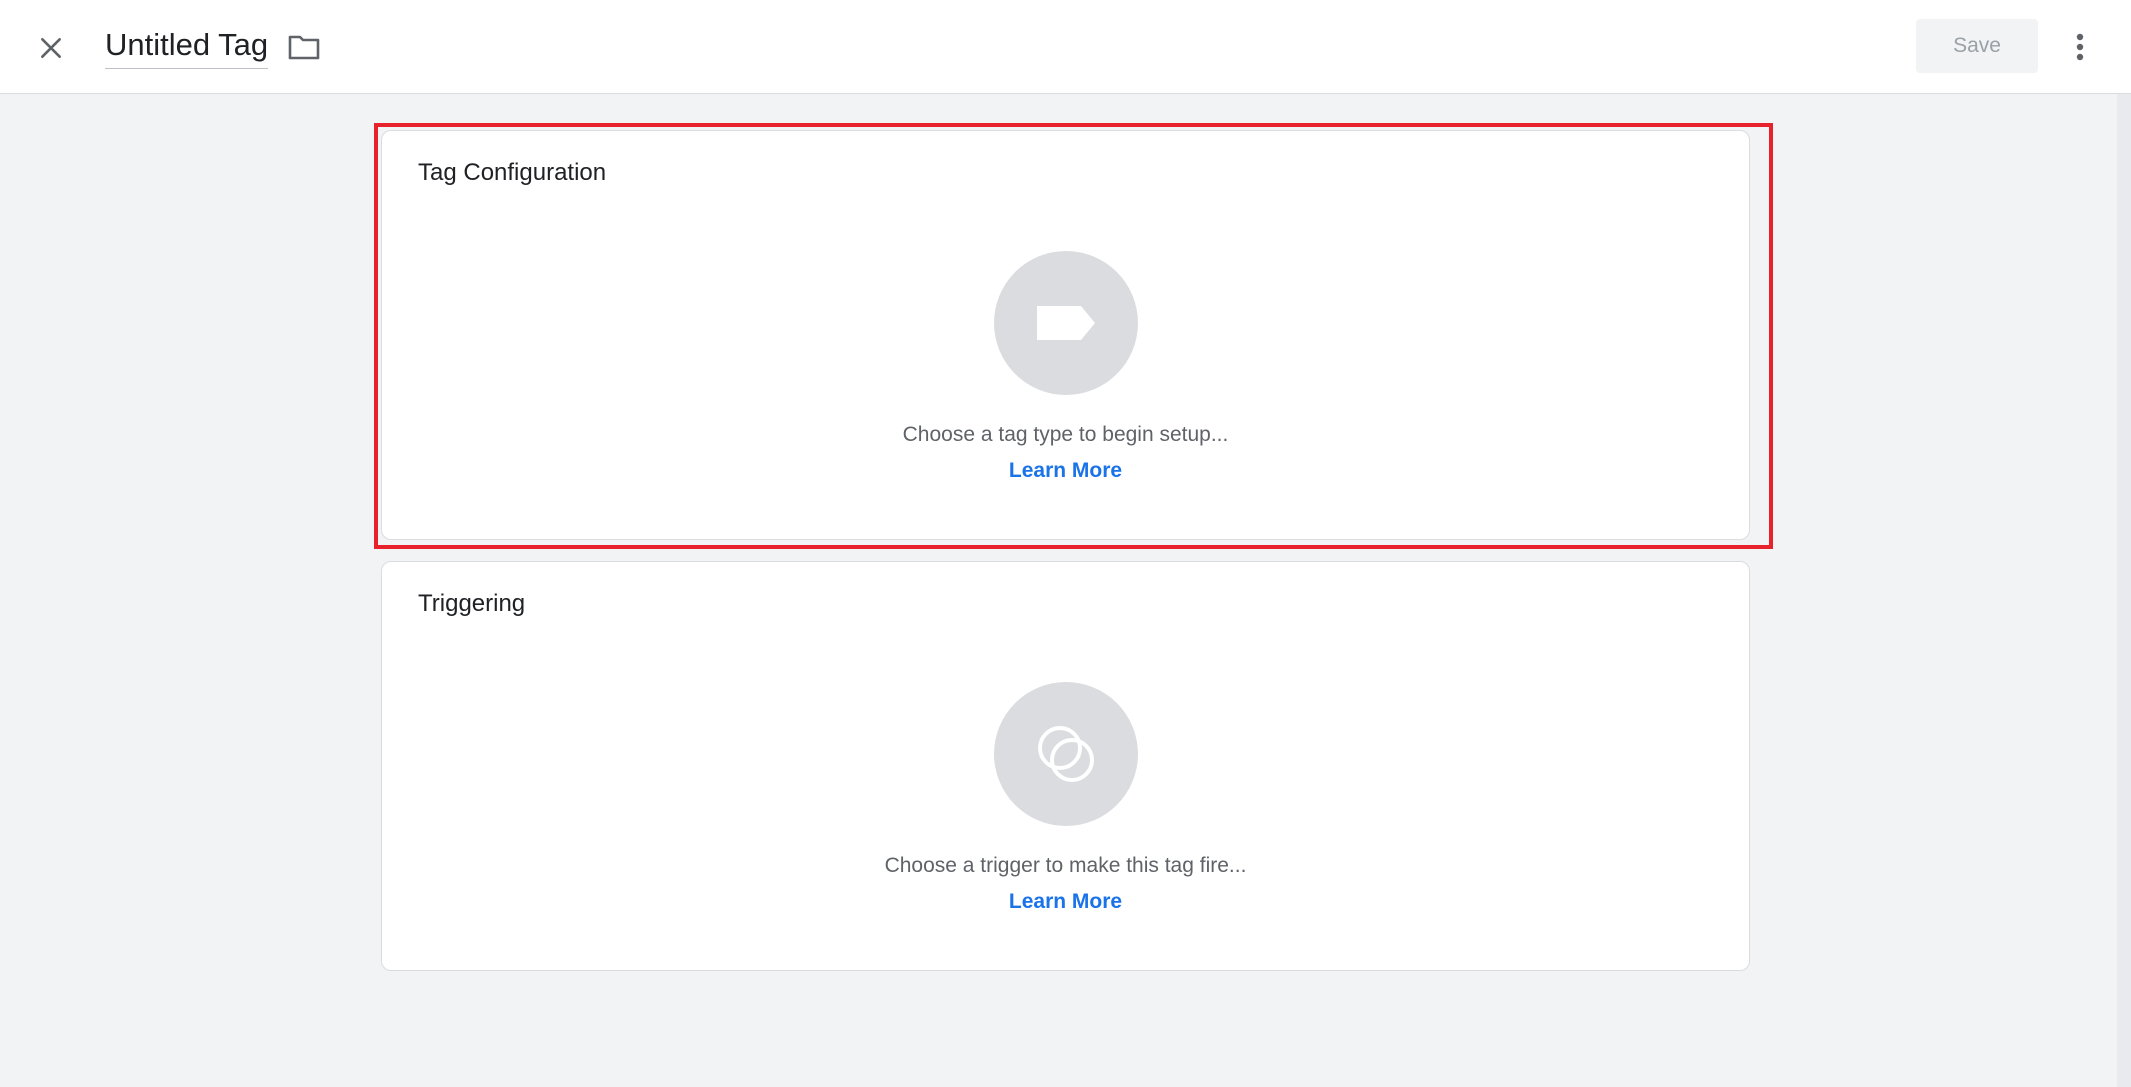 The height and width of the screenshot is (1087, 2131). I want to click on trigger-icon, so click(1066, 754).